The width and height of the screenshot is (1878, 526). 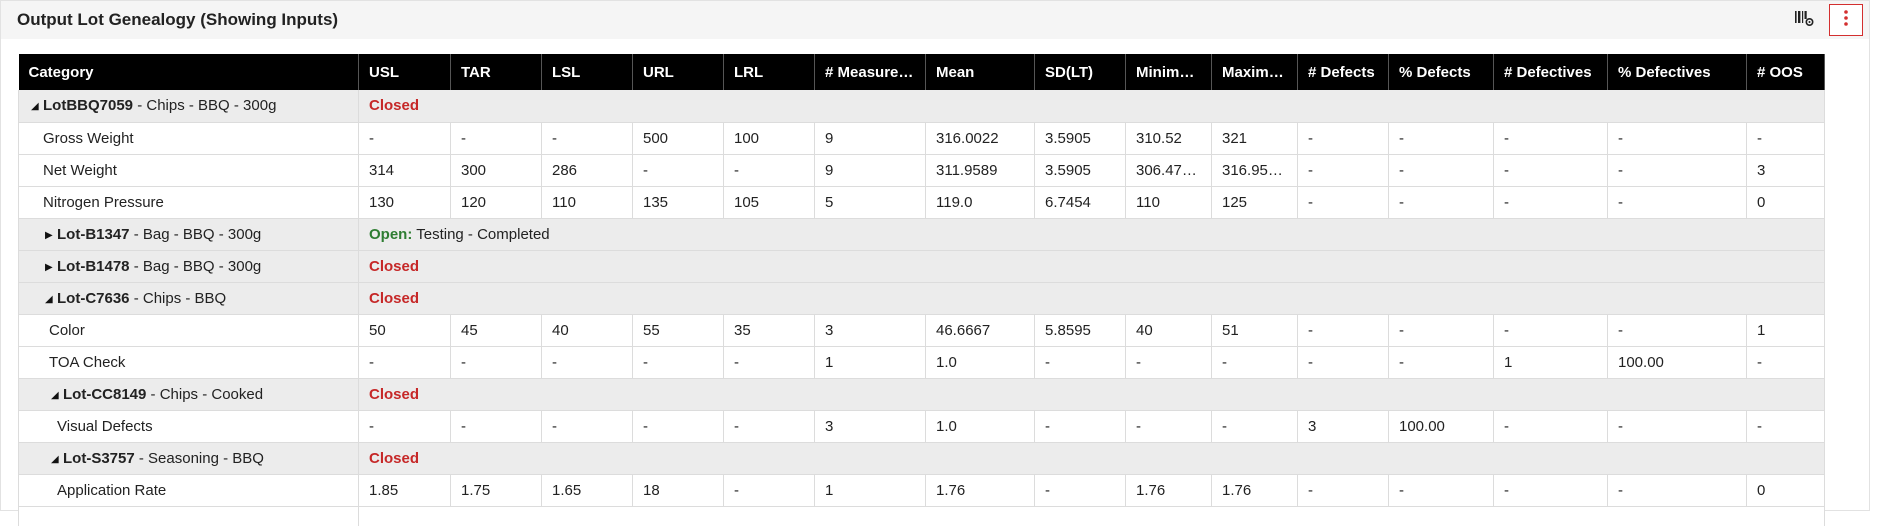 I want to click on lot-name: Lot-B1347, so click(x=93, y=234).